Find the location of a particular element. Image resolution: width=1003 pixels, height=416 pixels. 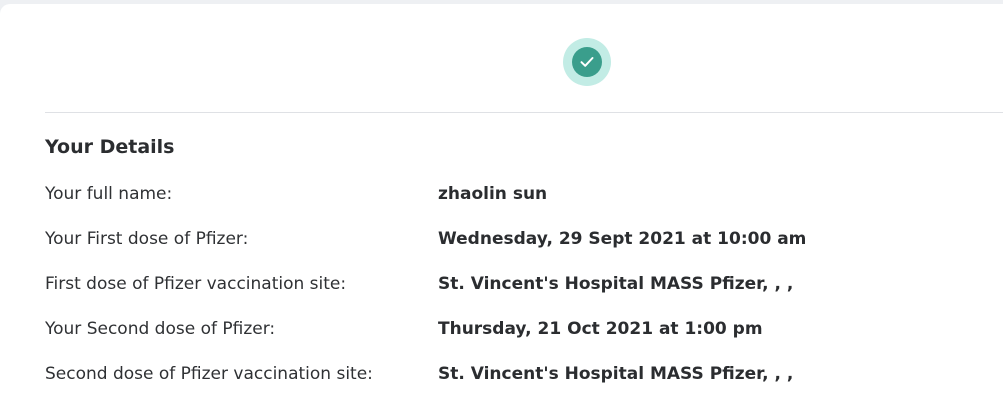

detail-label: First dose of Pfizer vaccination site: is located at coordinates (196, 284).